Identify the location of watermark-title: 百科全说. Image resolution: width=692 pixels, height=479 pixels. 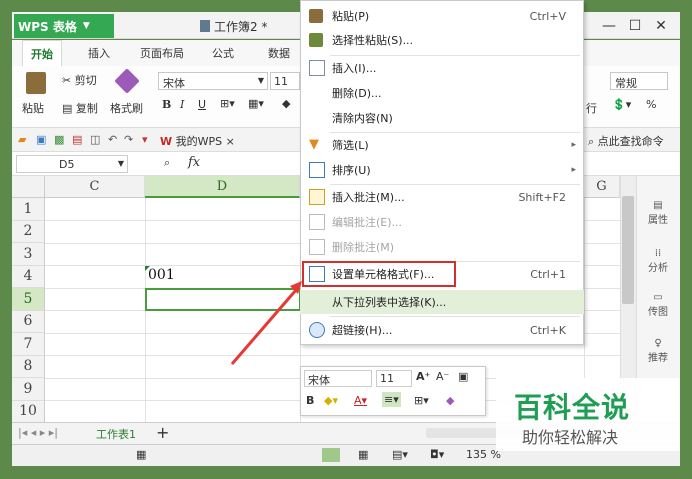
(572, 407).